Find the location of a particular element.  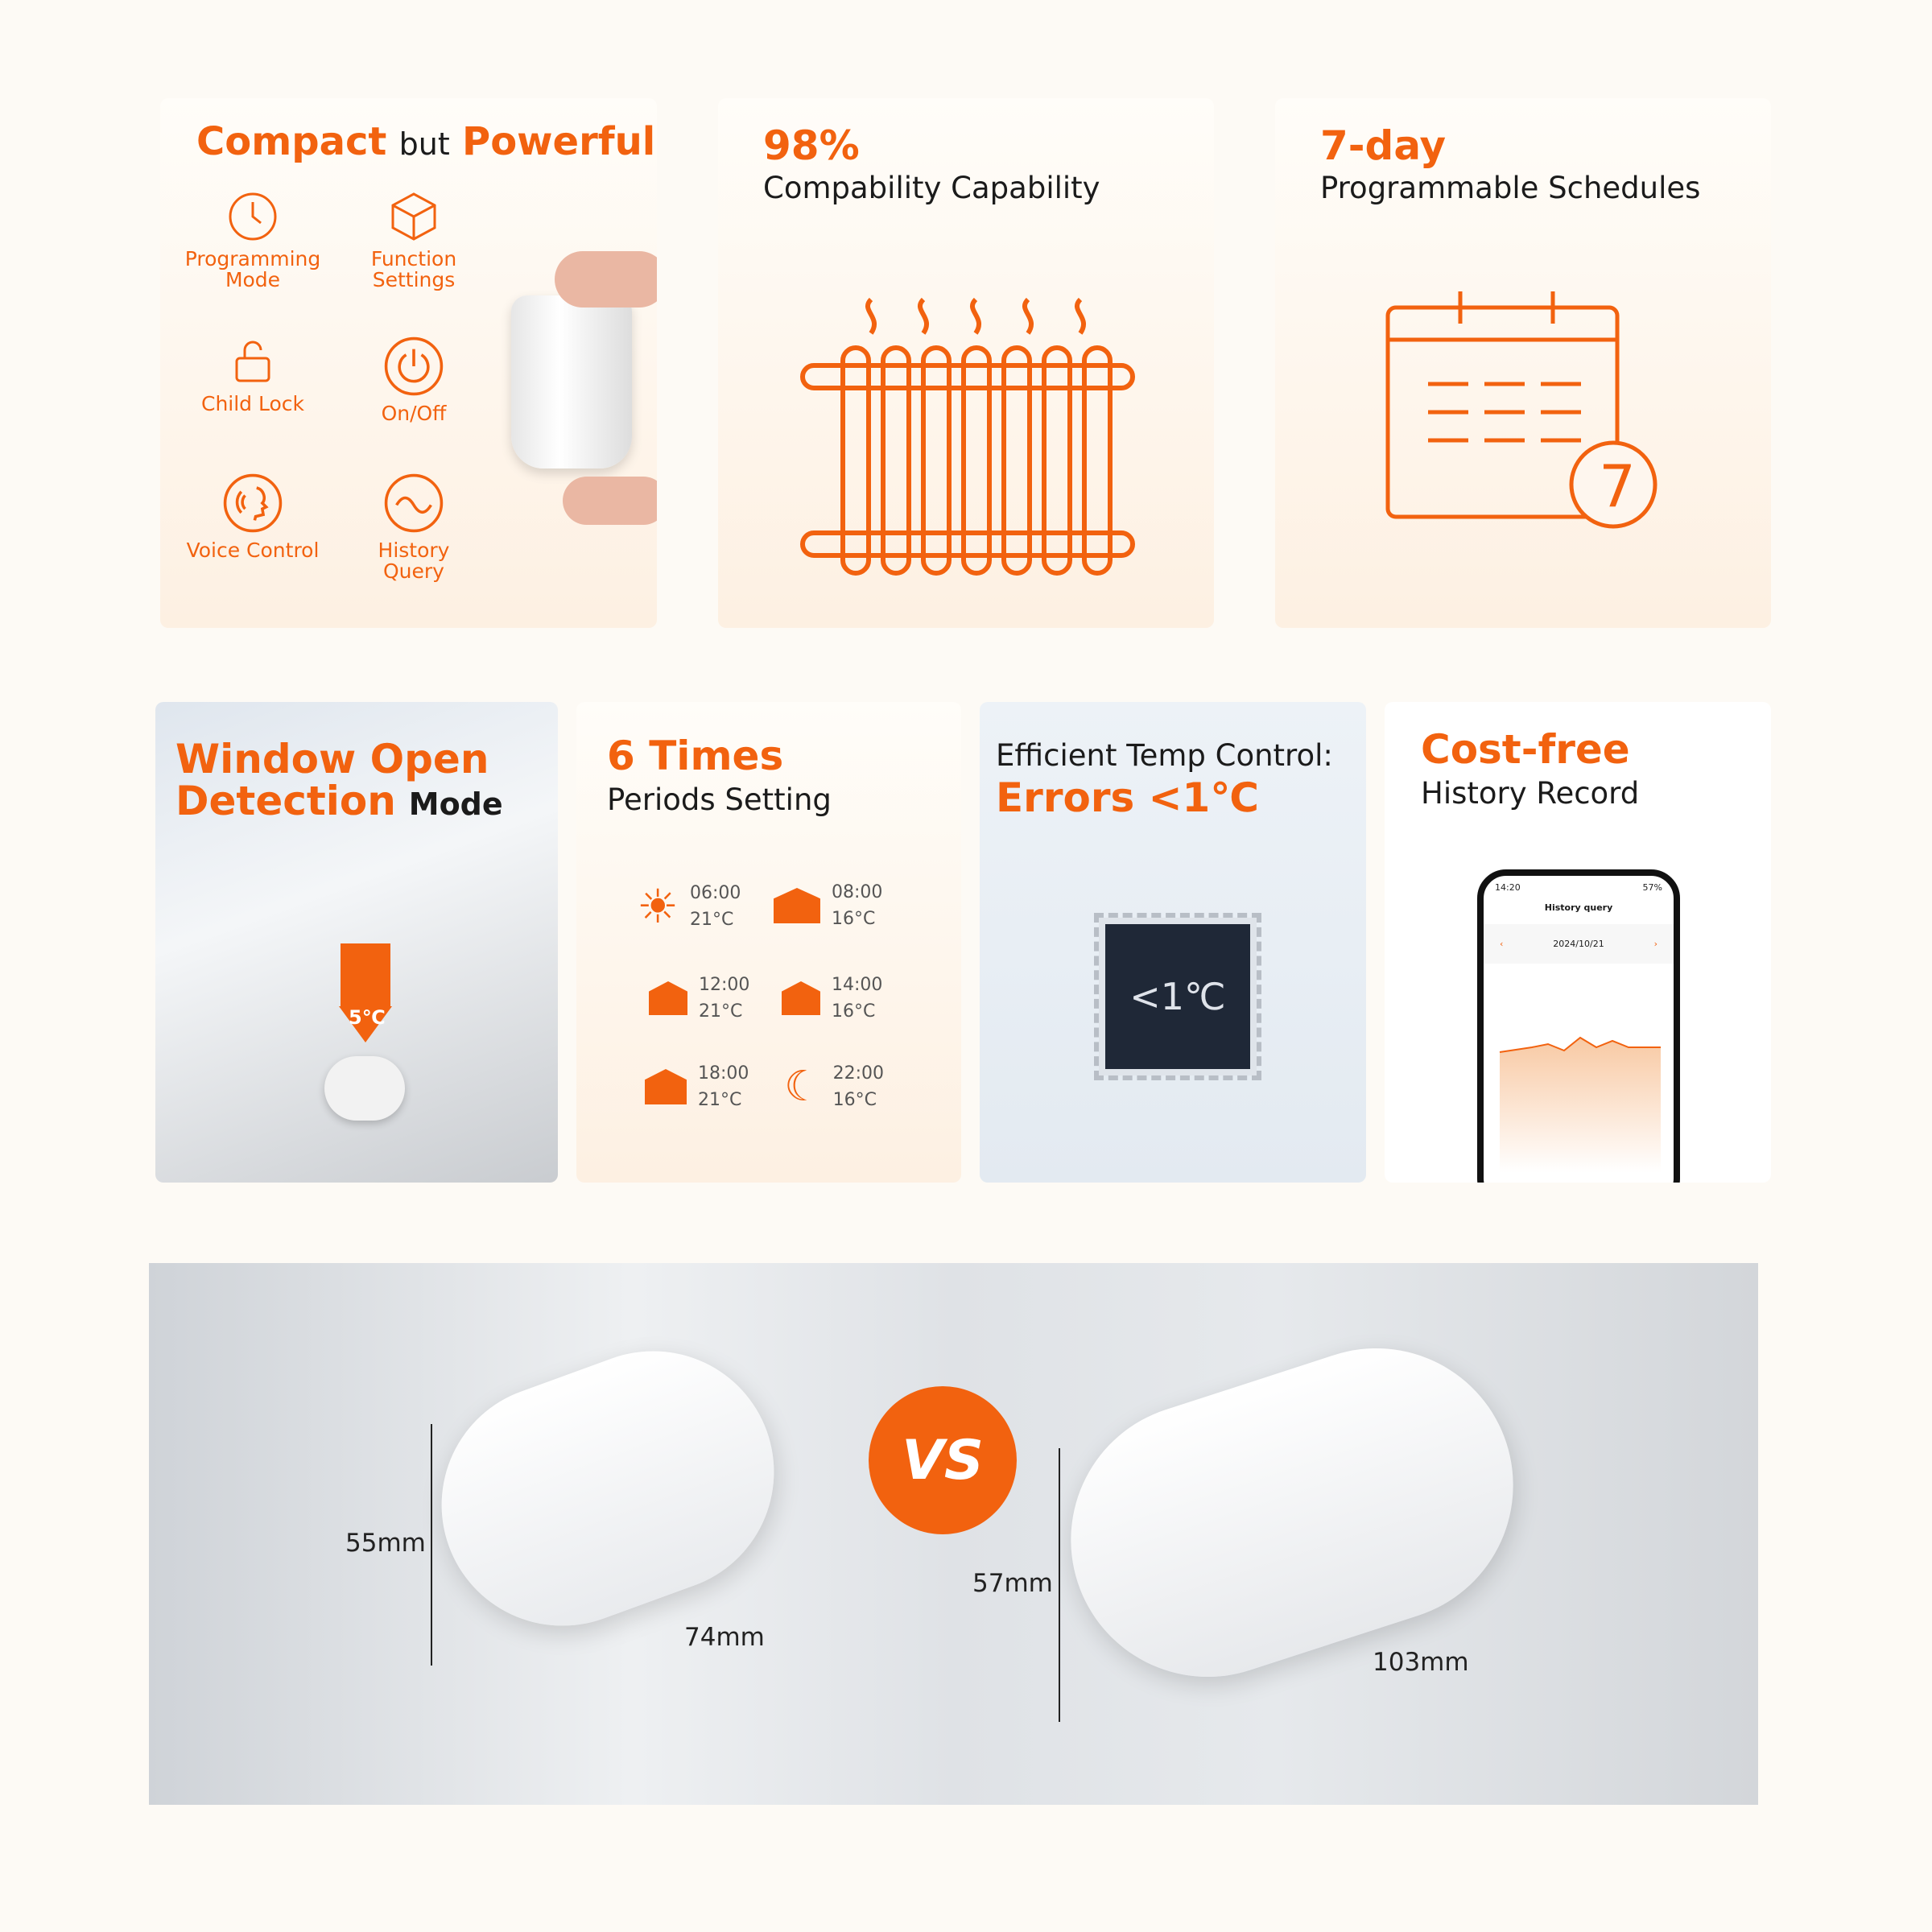

lock-icon is located at coordinates (252, 361).